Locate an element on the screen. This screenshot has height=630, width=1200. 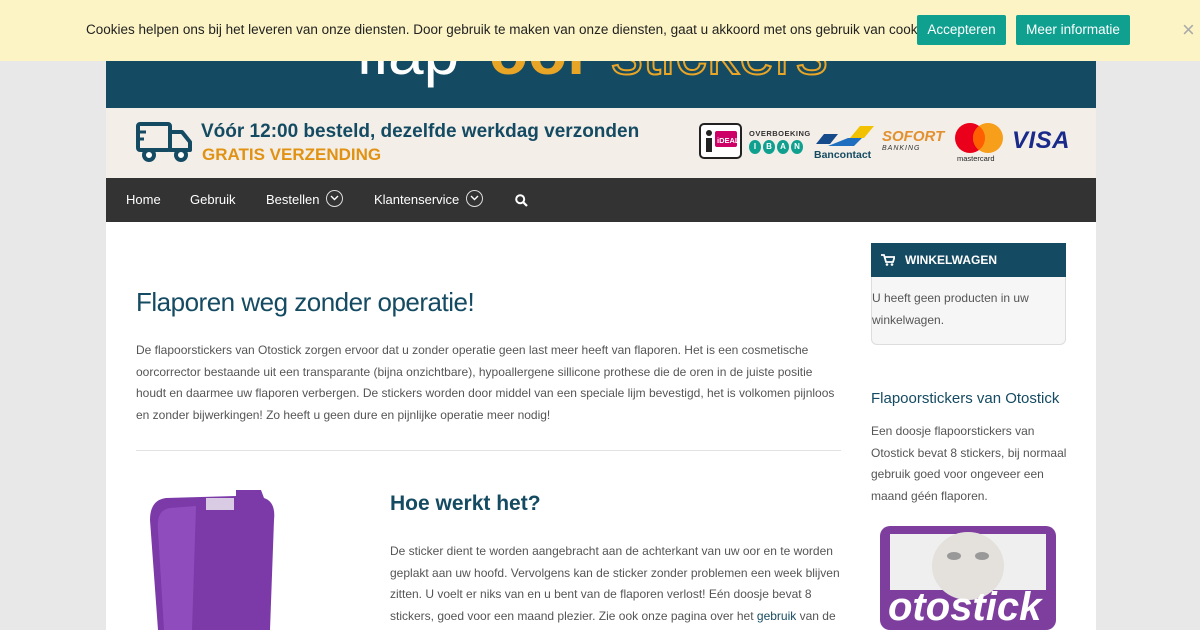
nav-bestellen: Bestellen is located at coordinates (305, 198).